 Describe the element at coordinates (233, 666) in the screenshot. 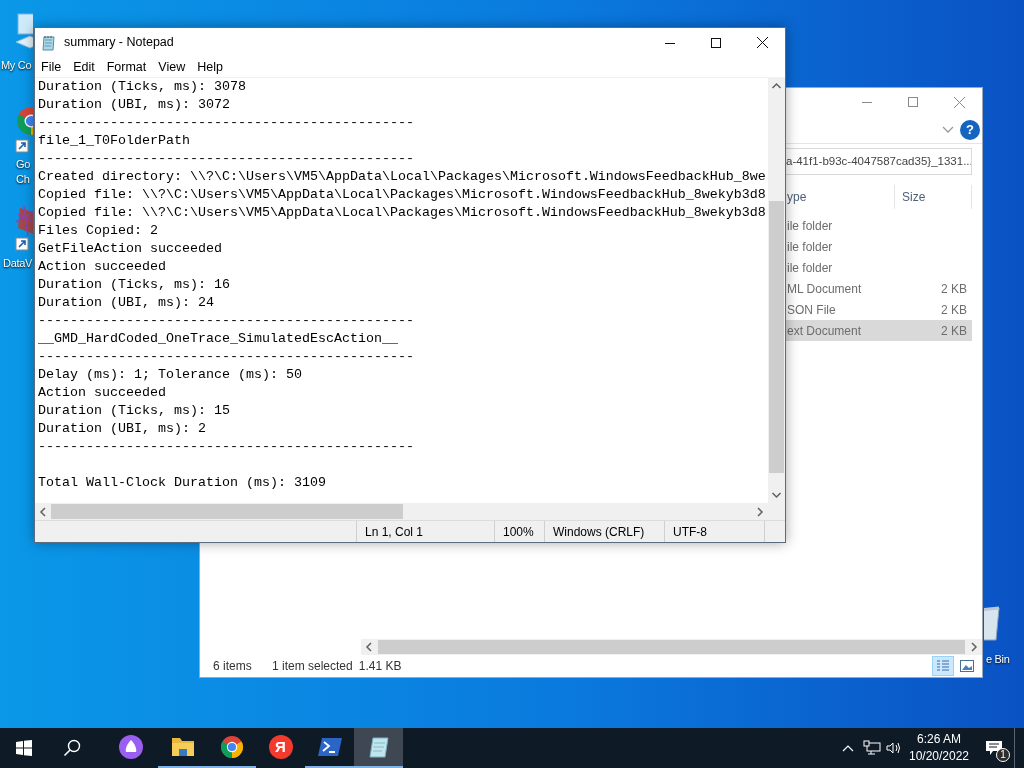

I see `status-text: 6 items` at that location.